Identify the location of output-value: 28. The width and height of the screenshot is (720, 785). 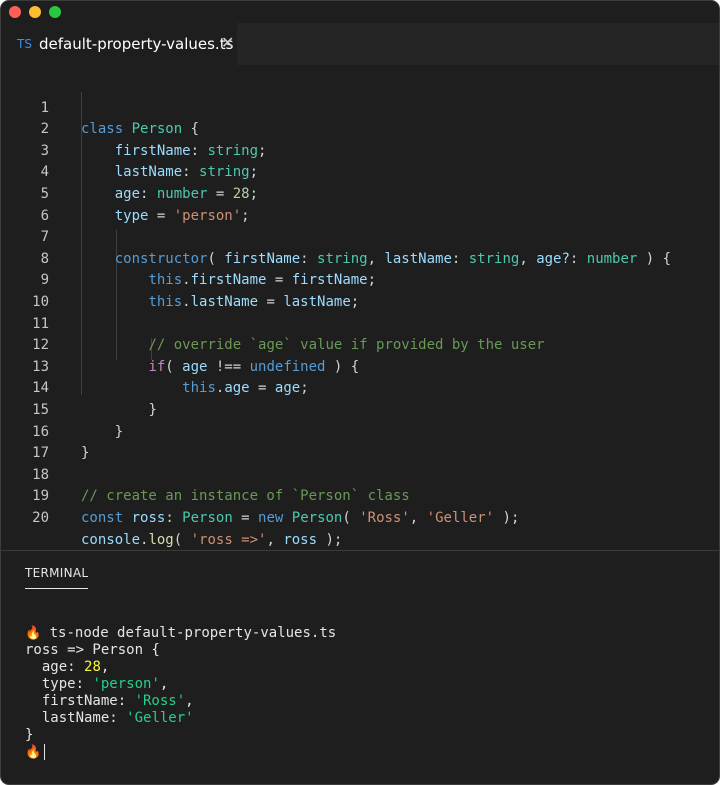
(92, 667).